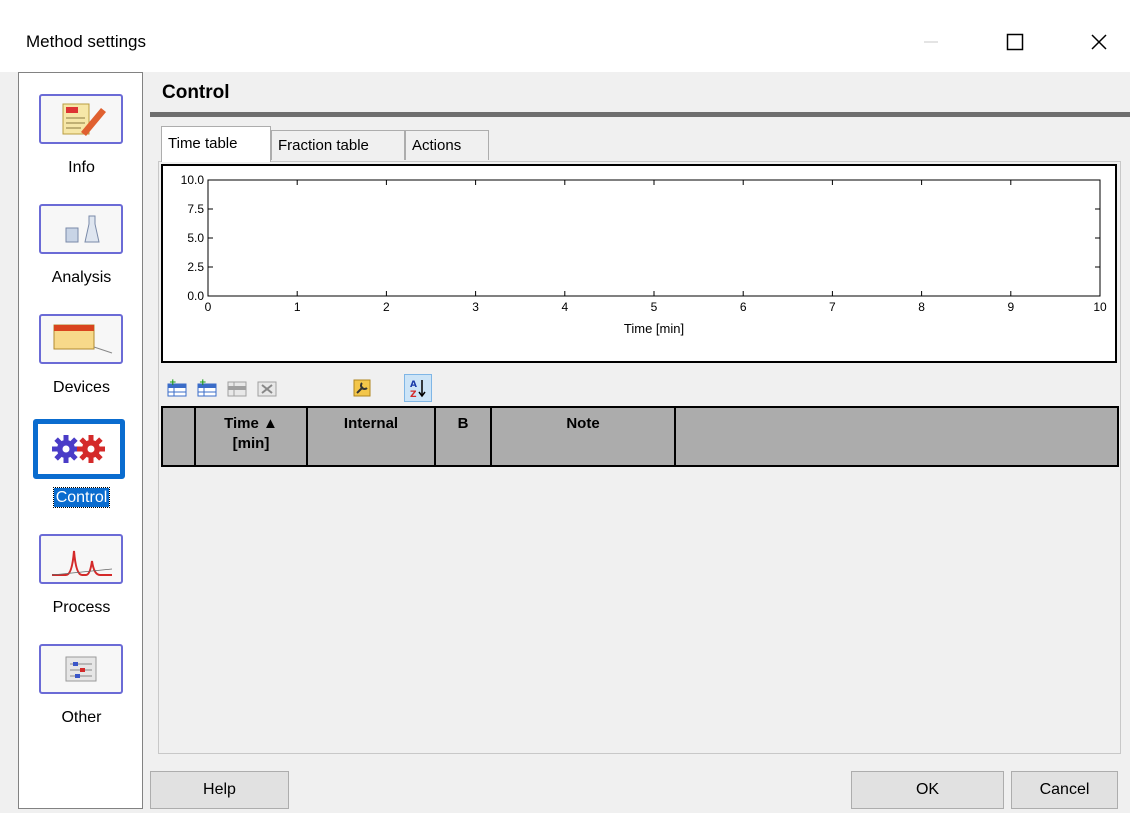  I want to click on x-tick-label: 10, so click(1100, 307).